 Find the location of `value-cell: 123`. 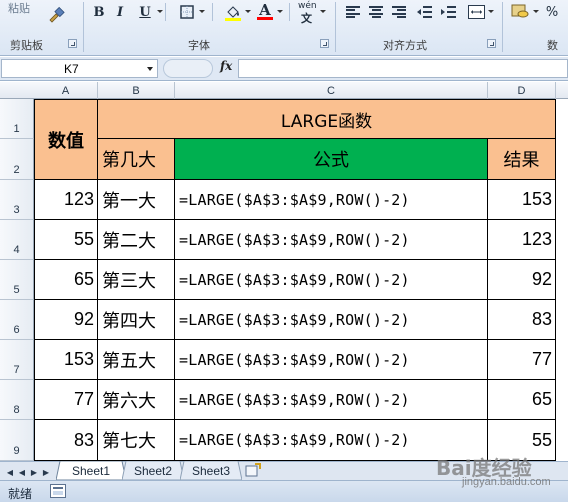

value-cell: 123 is located at coordinates (66, 200).